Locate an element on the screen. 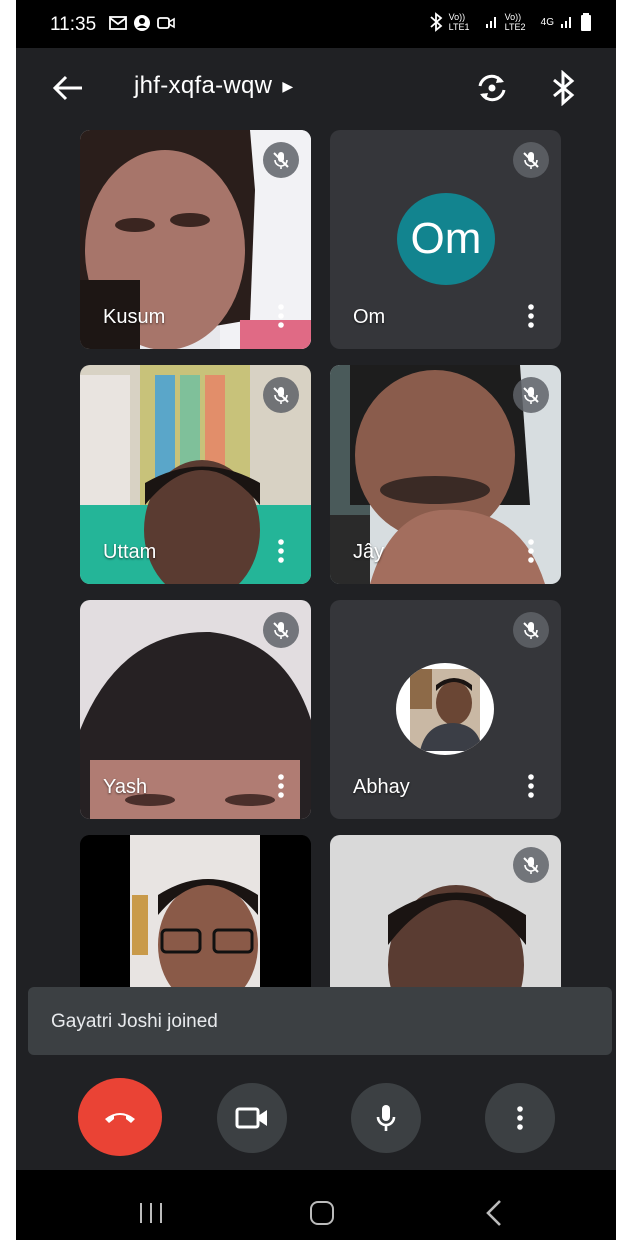 Image resolution: width=617 pixels, height=1240 pixels. avatar-initials: Om is located at coordinates (446, 238).